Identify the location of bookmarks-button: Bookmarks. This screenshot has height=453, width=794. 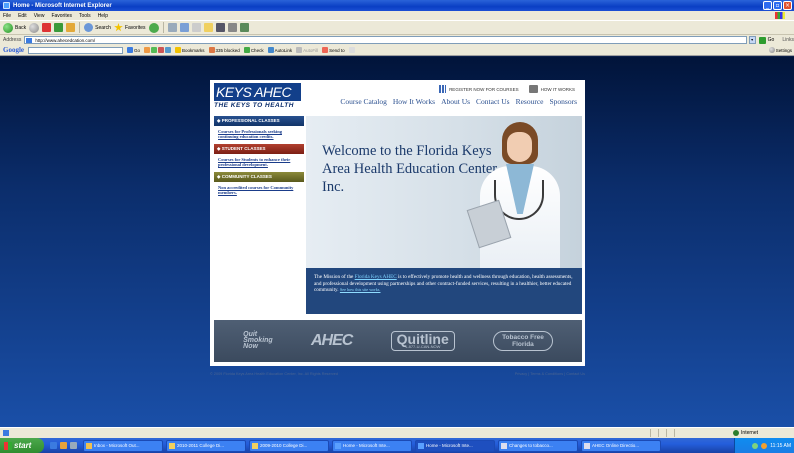
(190, 50).